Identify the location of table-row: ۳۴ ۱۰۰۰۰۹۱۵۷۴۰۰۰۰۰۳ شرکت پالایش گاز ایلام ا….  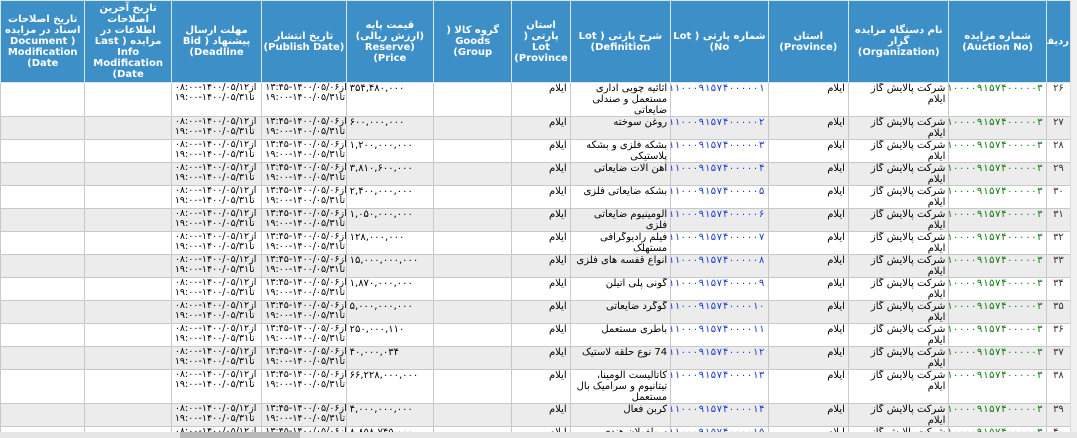
(536, 289).